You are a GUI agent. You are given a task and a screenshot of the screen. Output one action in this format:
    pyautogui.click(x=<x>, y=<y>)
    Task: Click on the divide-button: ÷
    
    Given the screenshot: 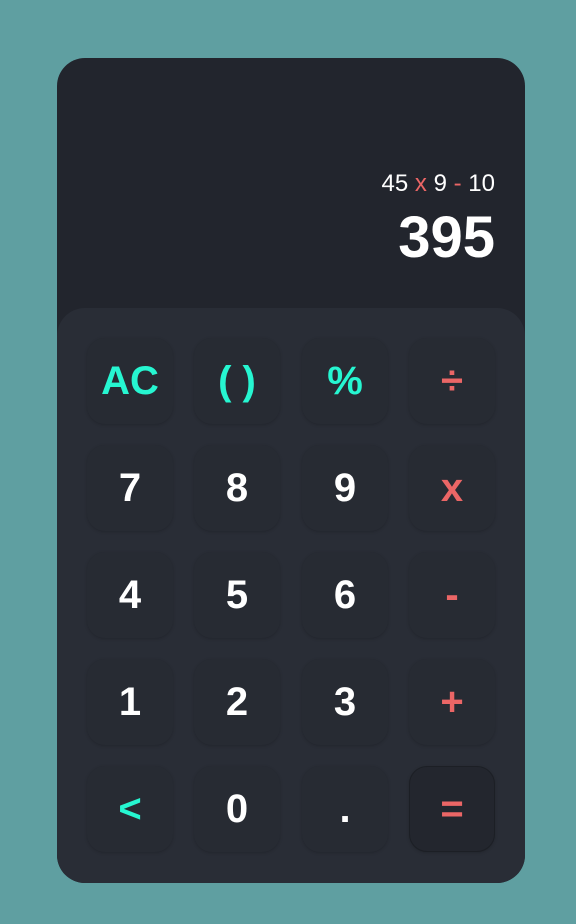 What is the action you would take?
    pyautogui.click(x=452, y=381)
    